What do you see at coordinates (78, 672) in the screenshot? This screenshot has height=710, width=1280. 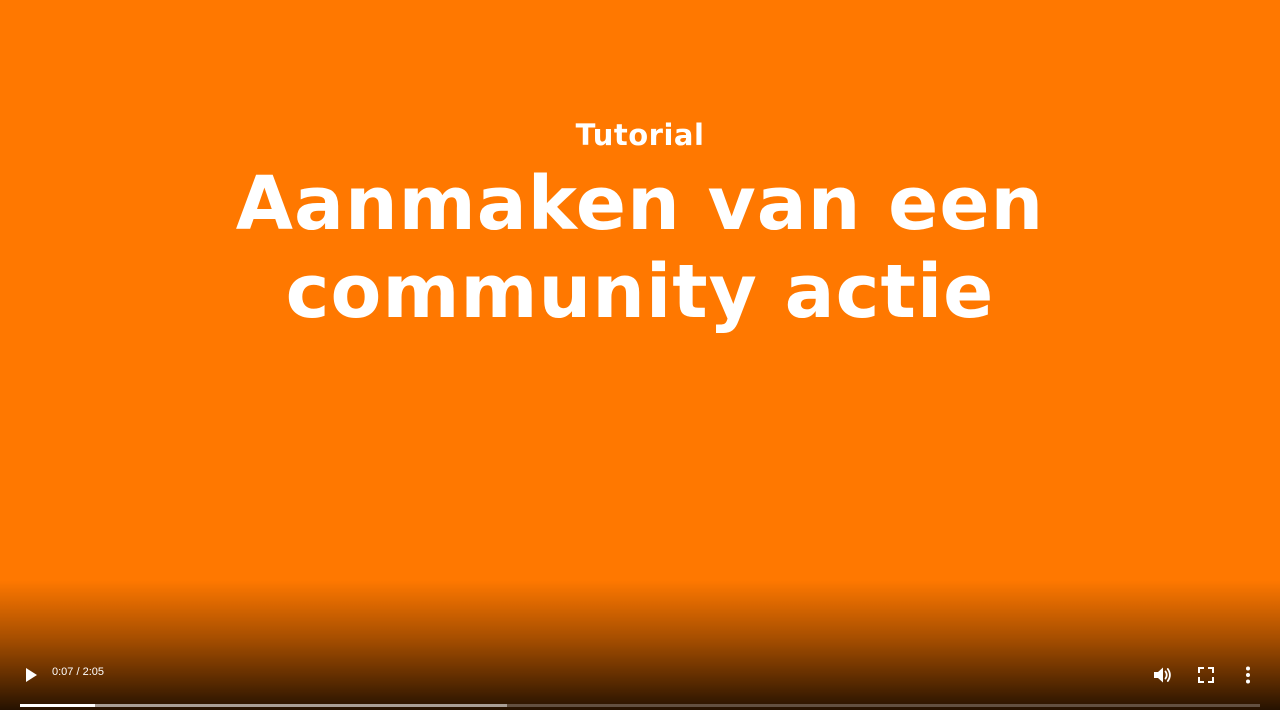 I see `time-display: 0:07 / 2:05` at bounding box center [78, 672].